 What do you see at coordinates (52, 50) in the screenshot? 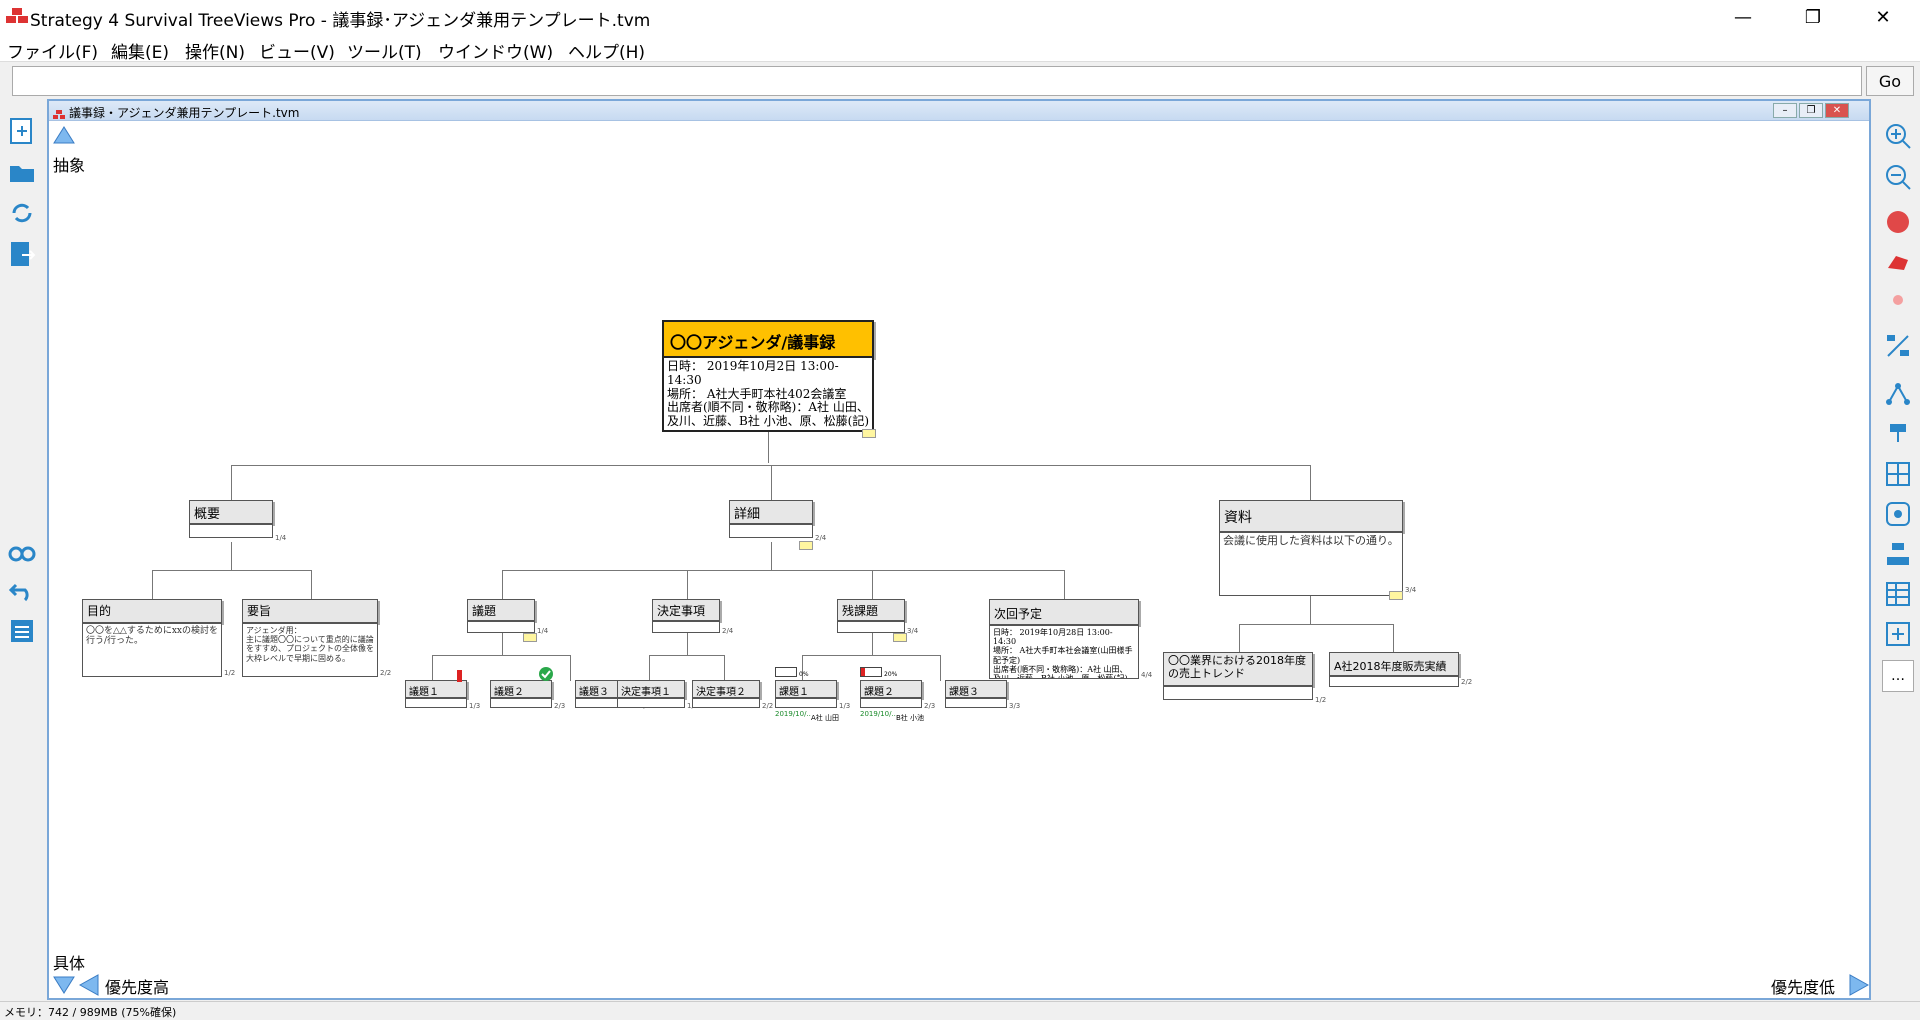
I see `menu-file: ファイル(F)` at bounding box center [52, 50].